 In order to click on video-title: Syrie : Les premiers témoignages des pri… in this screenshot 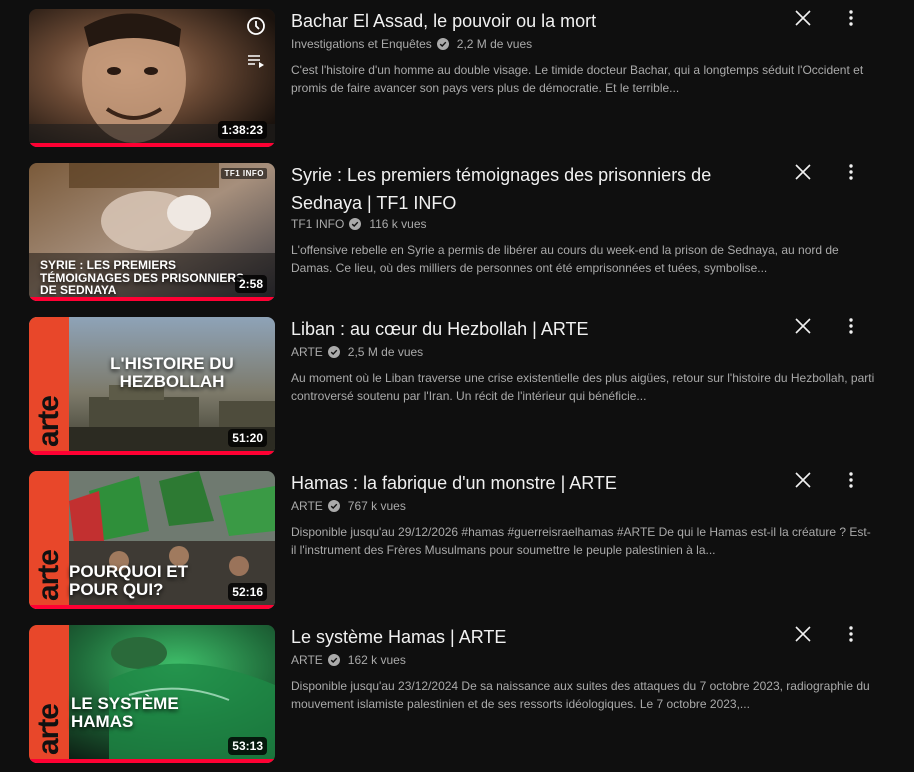, I will do `click(526, 189)`.